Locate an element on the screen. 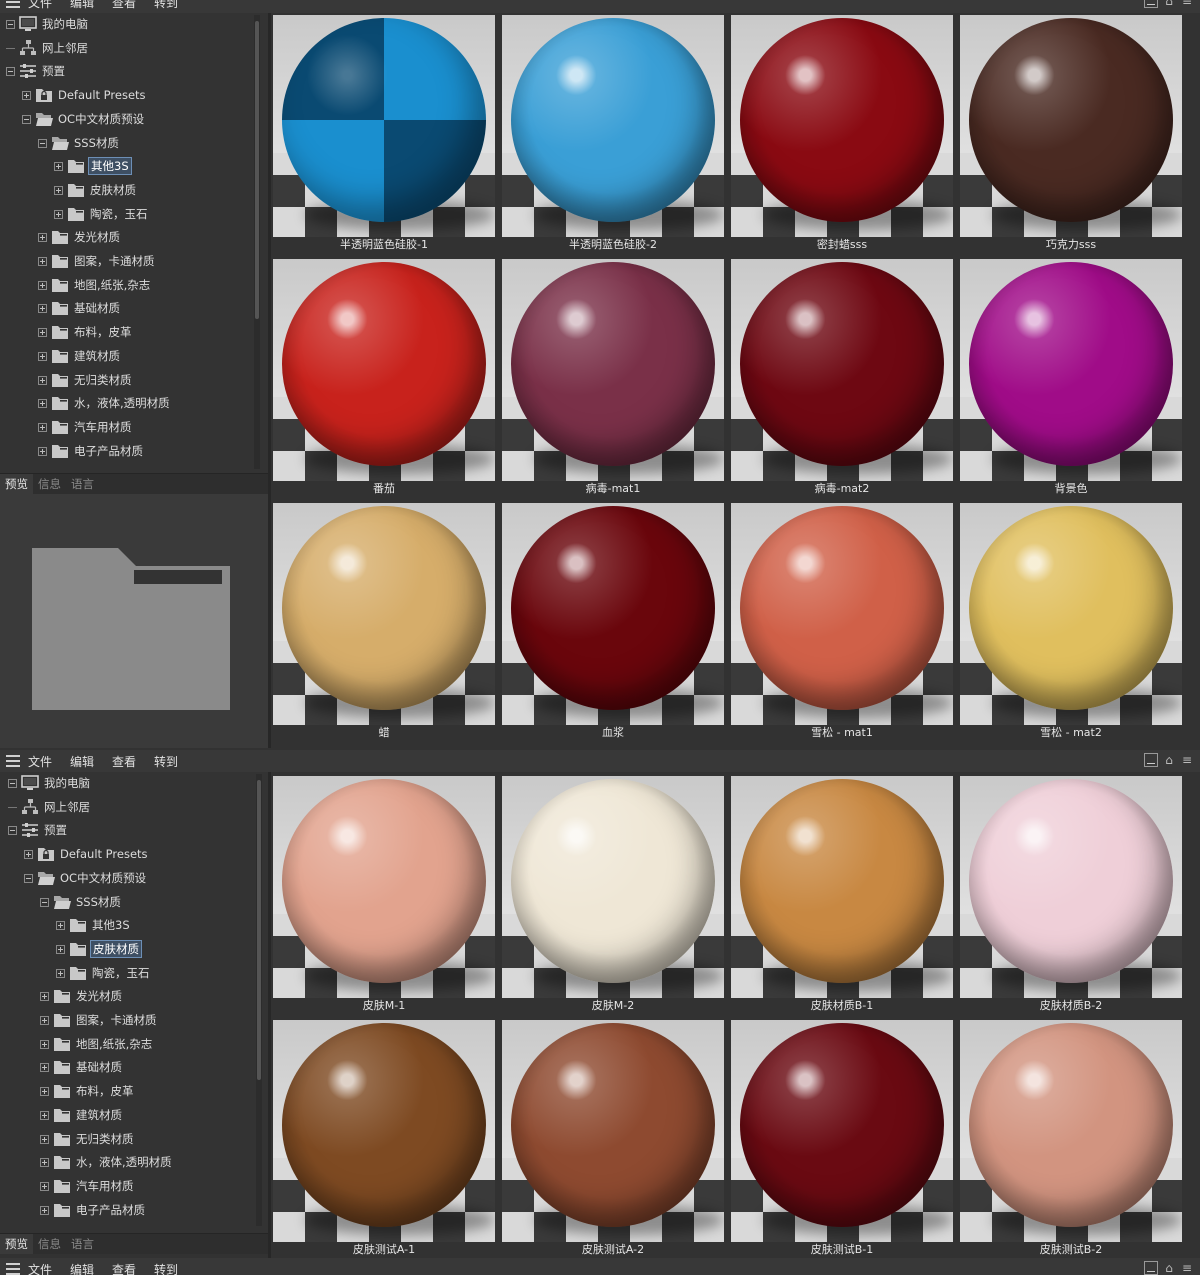  menu-view: 查看 is located at coordinates (124, 1268).